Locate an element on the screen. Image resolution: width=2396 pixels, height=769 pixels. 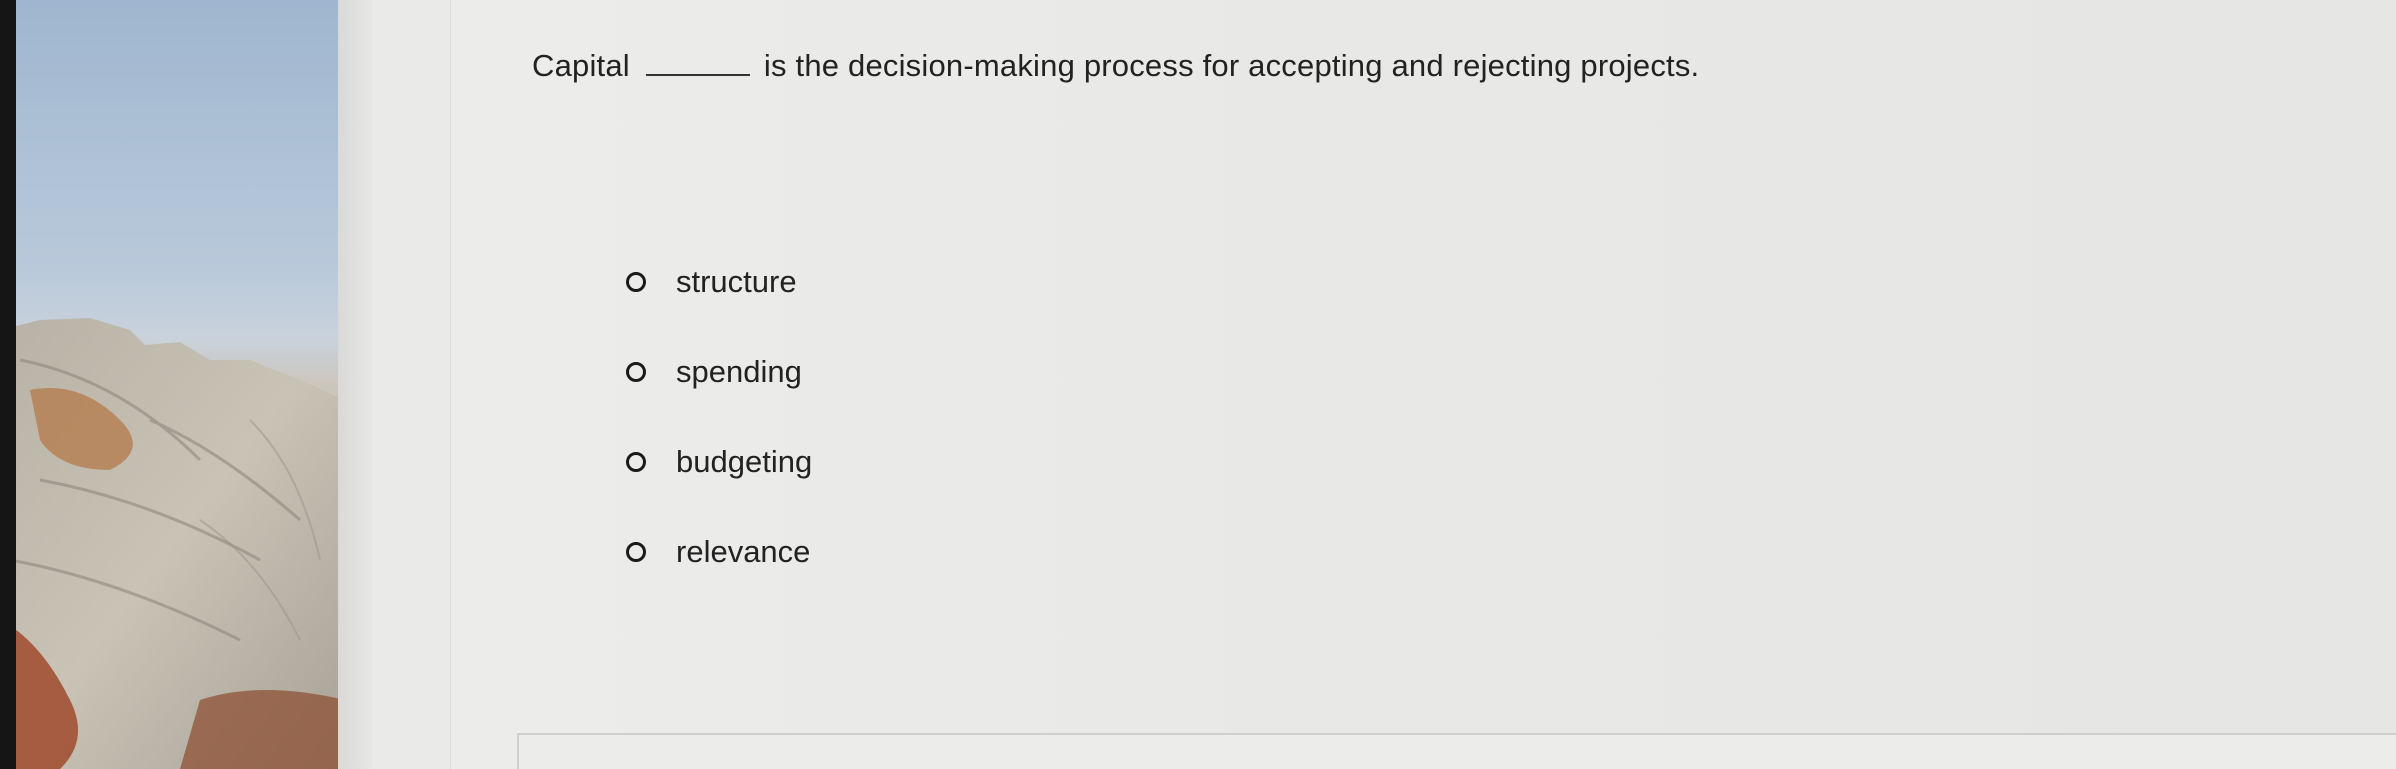
rock-landscape-image is located at coordinates (172, 543).